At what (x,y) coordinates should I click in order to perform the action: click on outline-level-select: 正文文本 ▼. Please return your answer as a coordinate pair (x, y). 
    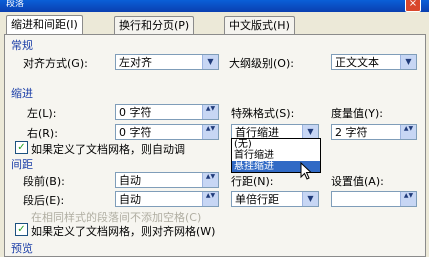
    Looking at the image, I should click on (374, 62).